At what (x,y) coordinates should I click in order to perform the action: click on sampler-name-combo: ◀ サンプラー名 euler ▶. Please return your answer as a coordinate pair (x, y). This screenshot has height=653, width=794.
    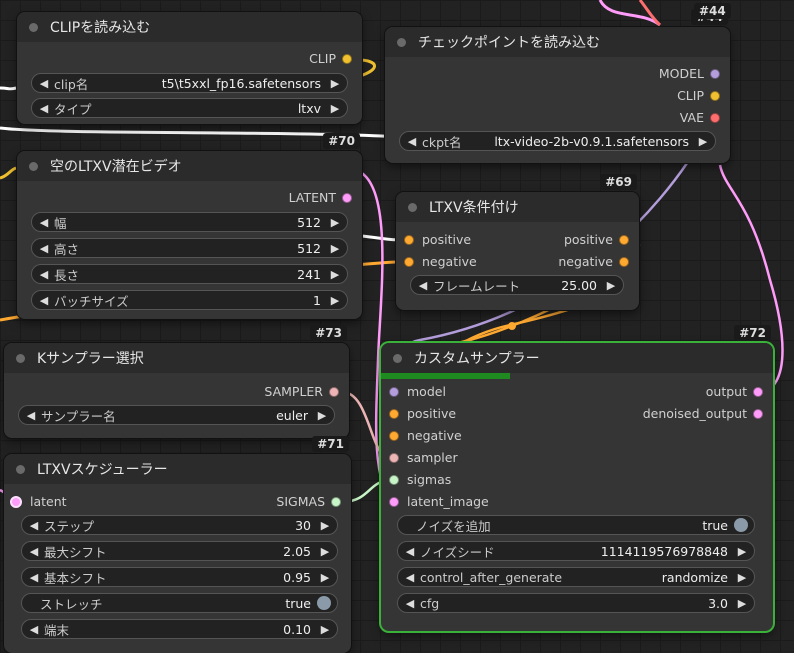
    Looking at the image, I should click on (176, 415).